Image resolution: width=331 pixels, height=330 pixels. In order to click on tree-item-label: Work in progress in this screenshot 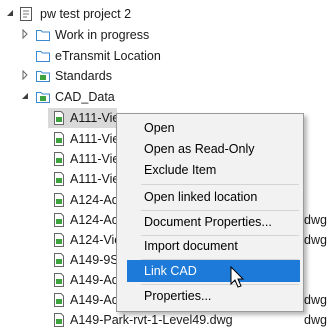, I will do `click(102, 35)`.